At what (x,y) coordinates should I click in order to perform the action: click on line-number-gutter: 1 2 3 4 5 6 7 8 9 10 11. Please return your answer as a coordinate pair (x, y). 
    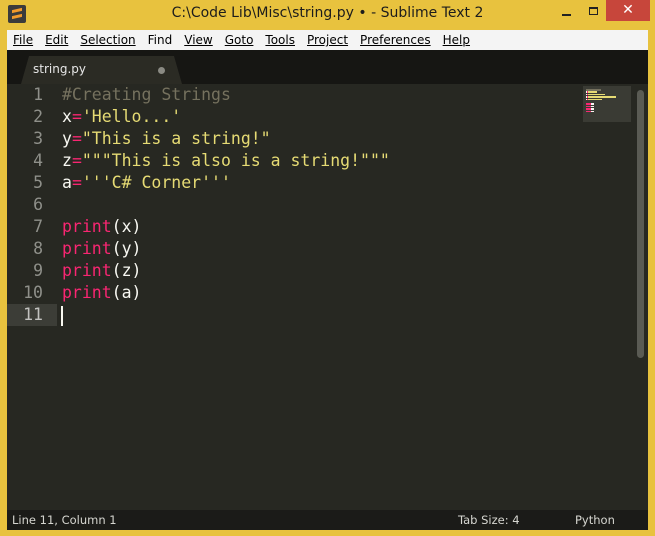
    Looking at the image, I should click on (32, 297).